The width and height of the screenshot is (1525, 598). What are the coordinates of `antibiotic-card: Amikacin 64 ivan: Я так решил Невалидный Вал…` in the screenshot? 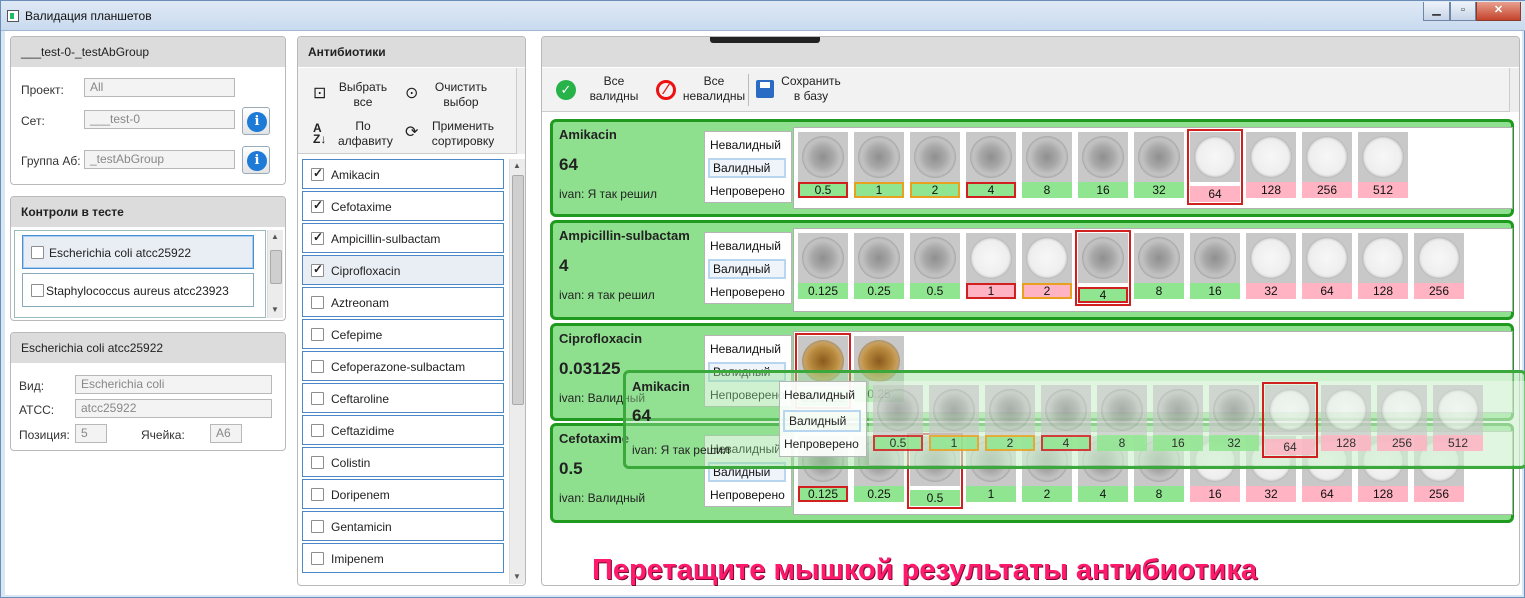 It's located at (1032, 168).